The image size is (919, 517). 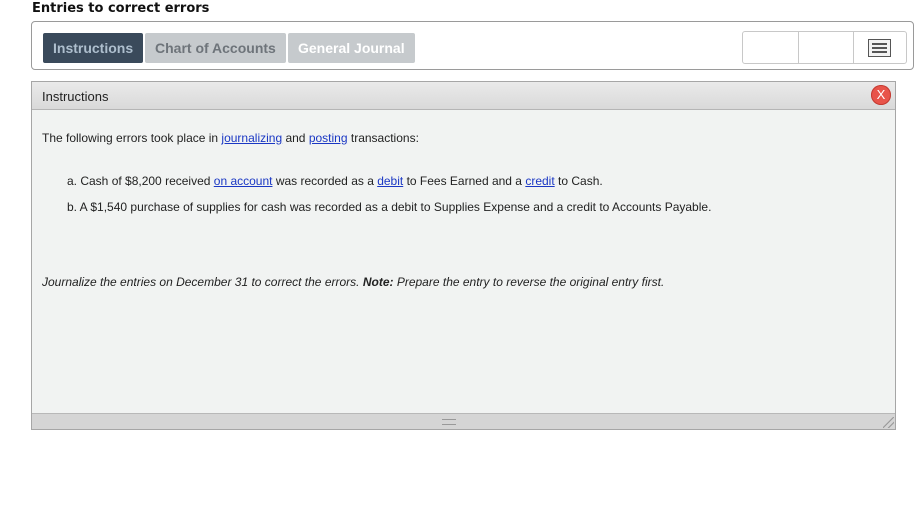 I want to click on term-link-credit: credit, so click(x=539, y=181).